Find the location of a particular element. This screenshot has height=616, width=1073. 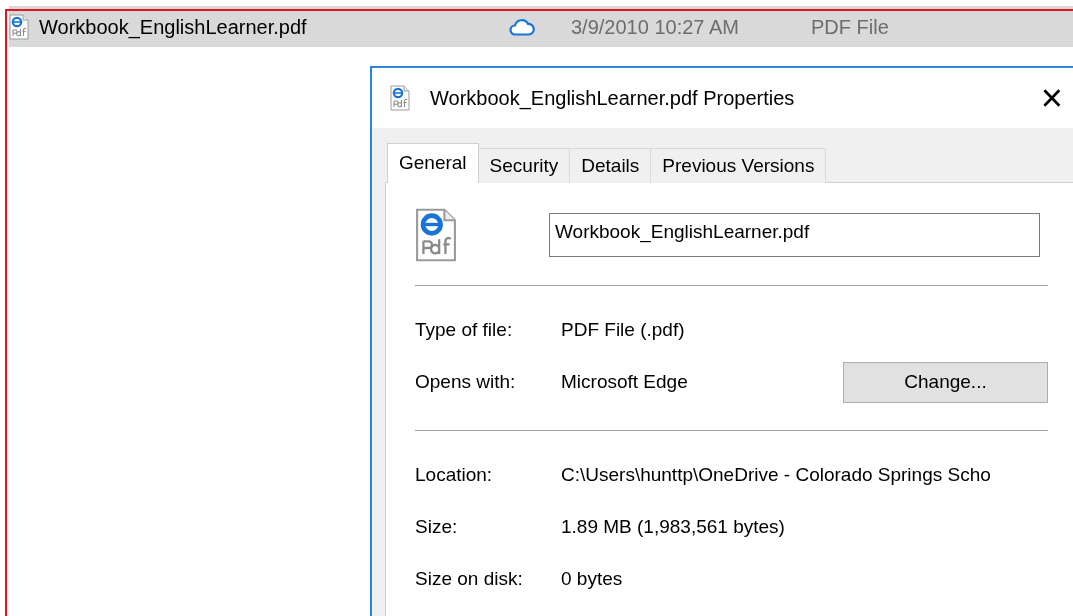

cloud-icon is located at coordinates (522, 26).